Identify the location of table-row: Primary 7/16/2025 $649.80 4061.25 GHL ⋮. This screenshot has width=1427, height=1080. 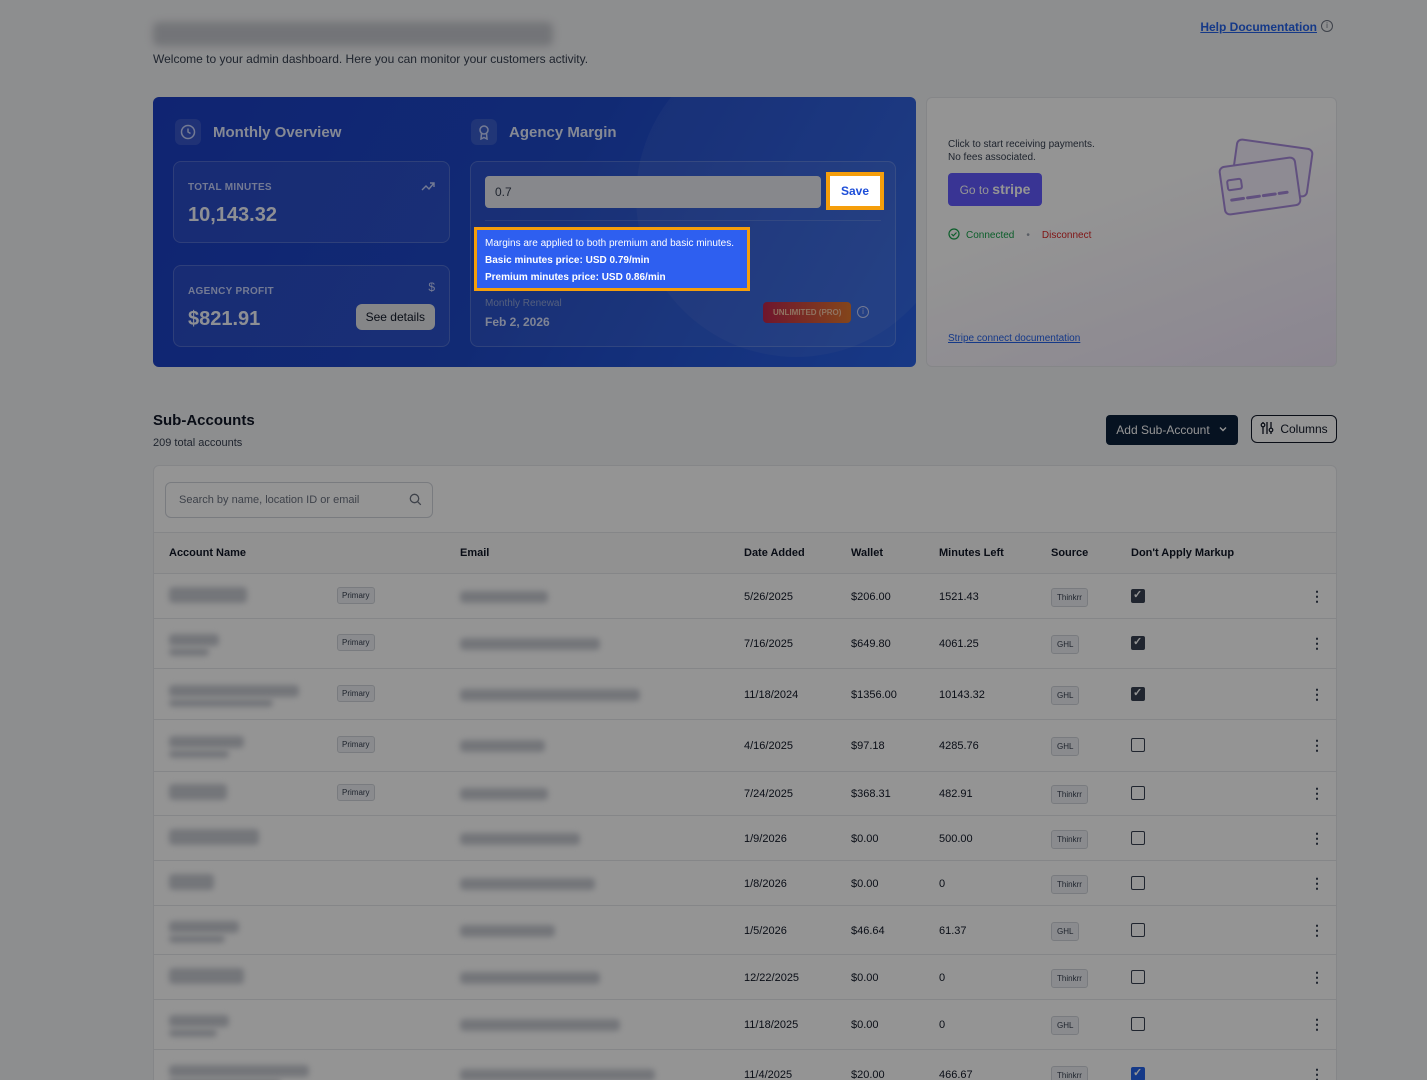
(745, 644).